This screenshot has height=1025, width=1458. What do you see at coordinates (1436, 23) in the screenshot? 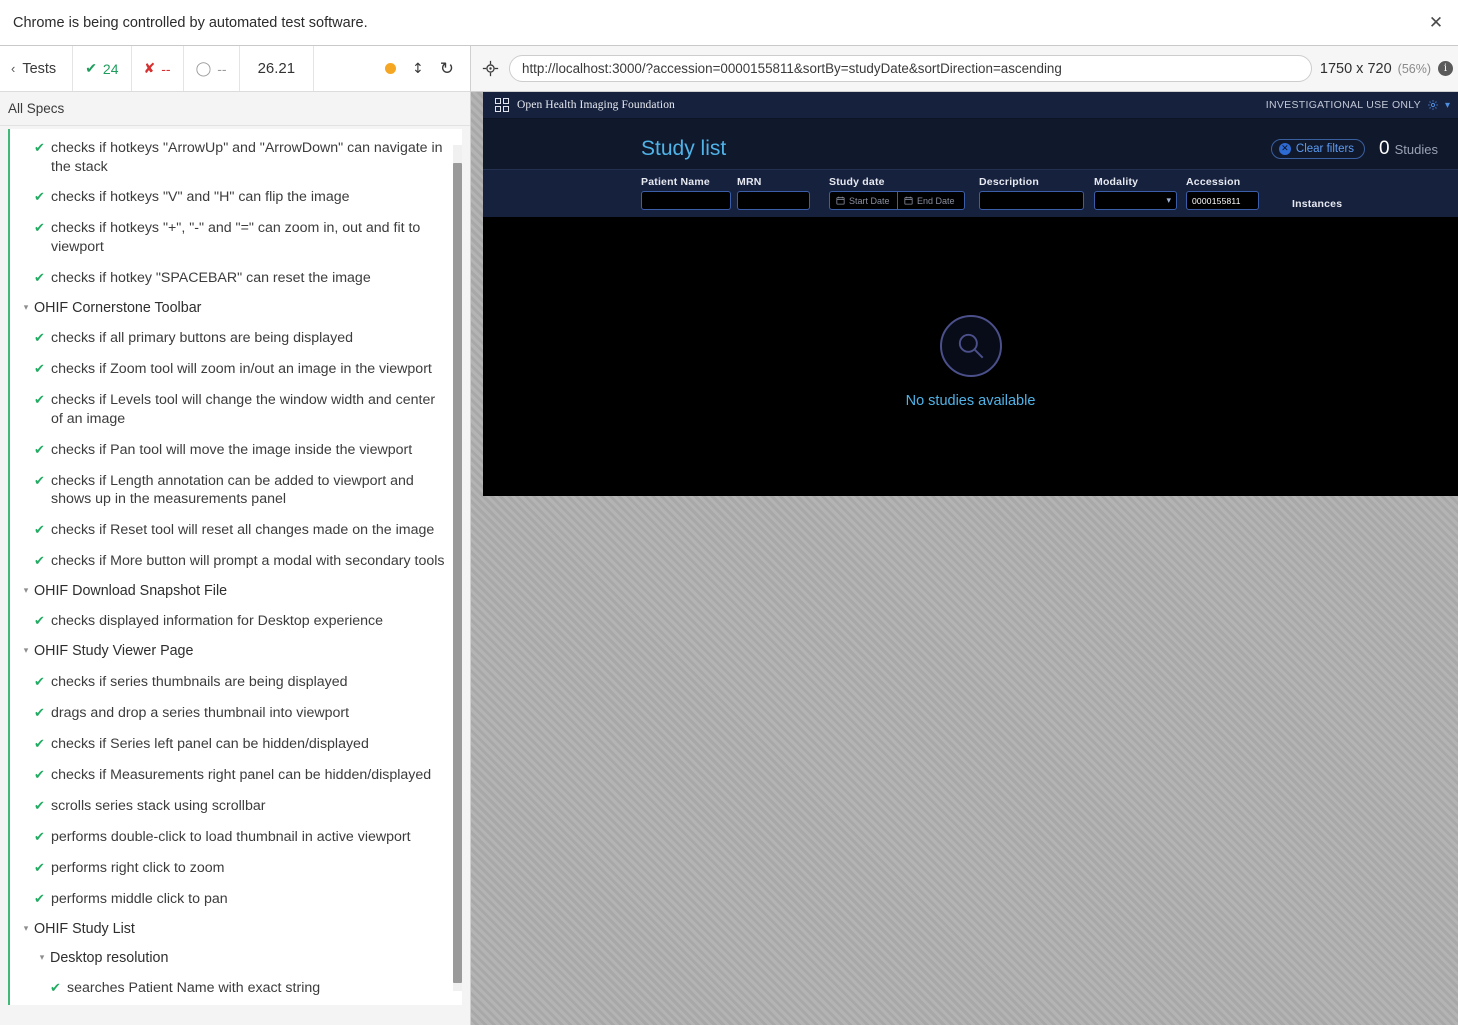
I see `close-icon: ✕` at bounding box center [1436, 23].